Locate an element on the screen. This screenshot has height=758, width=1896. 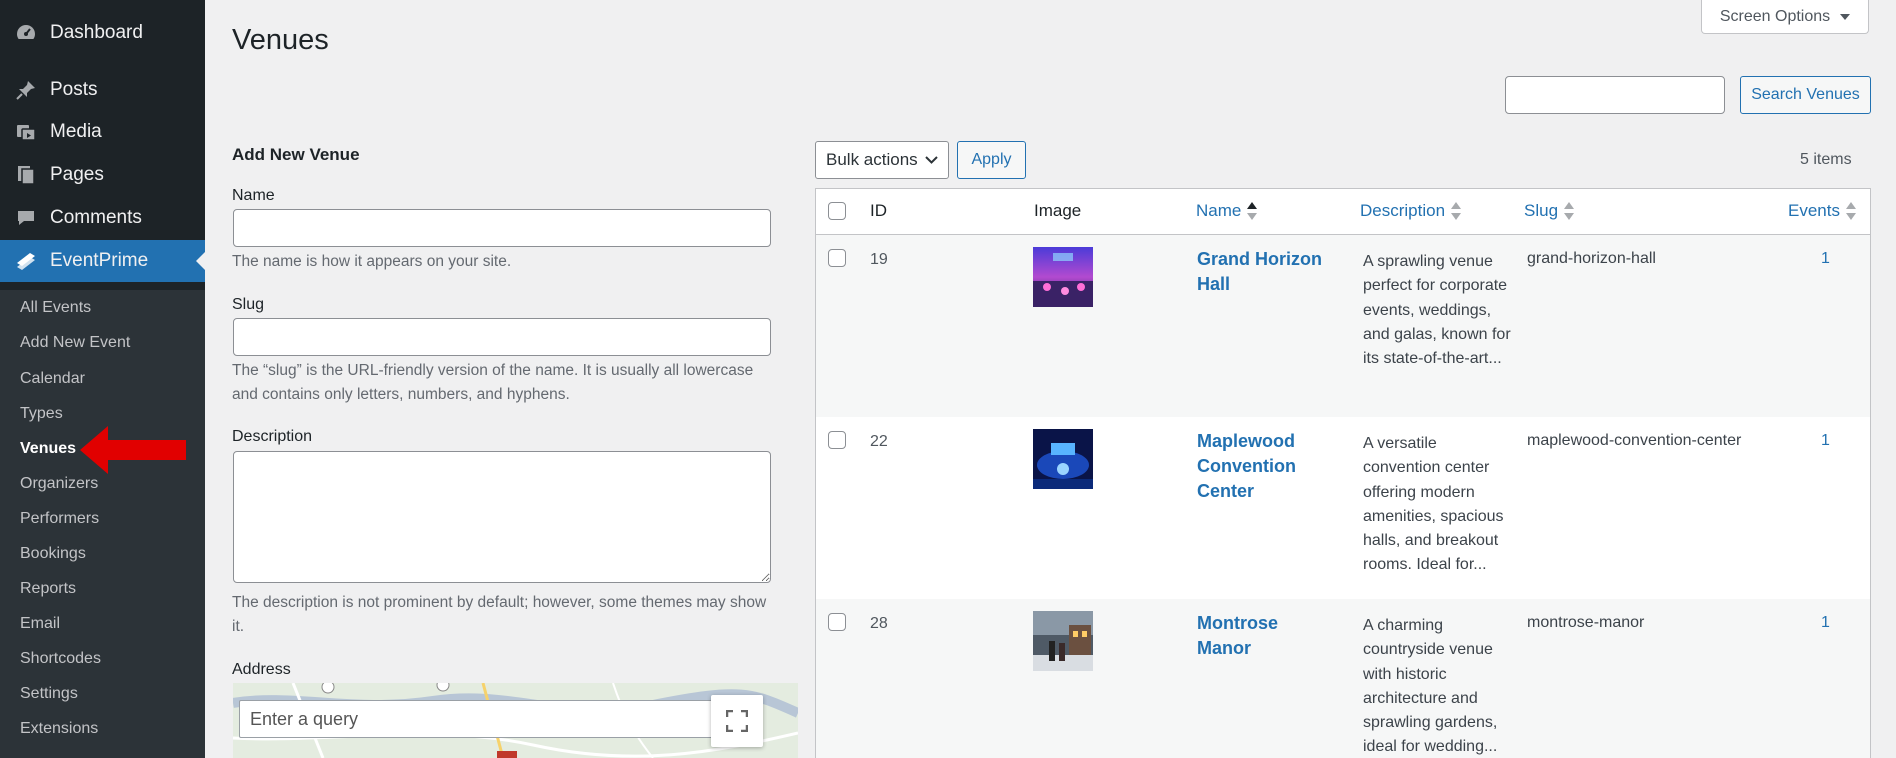
column-header-events: Events is located at coordinates (1822, 211).